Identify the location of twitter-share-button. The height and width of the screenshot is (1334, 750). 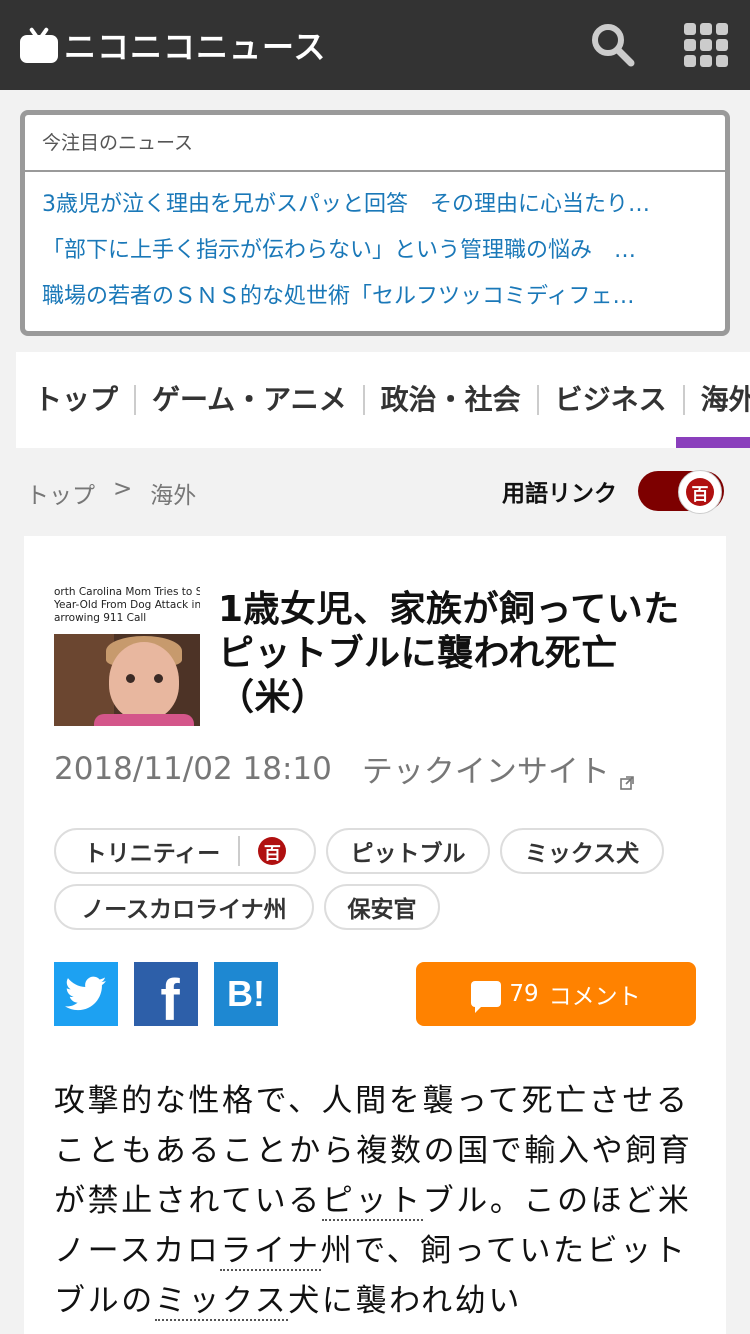
(86, 994).